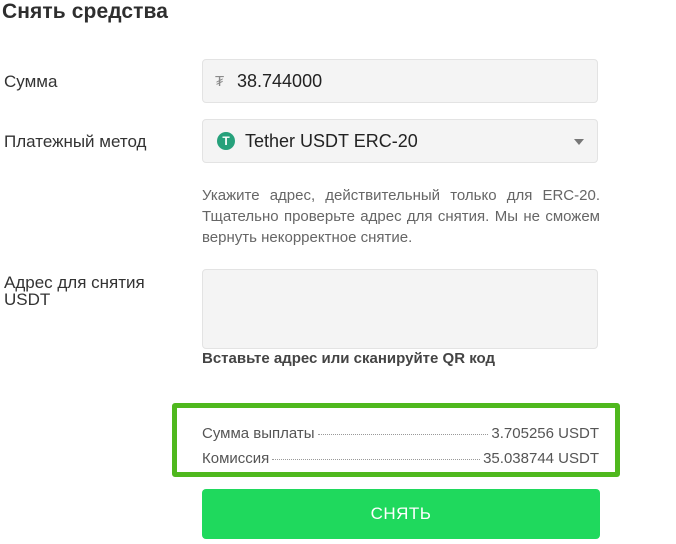 This screenshot has width=676, height=544. Describe the element at coordinates (258, 433) in the screenshot. I see `payout-label: Сумма выплаты` at that location.